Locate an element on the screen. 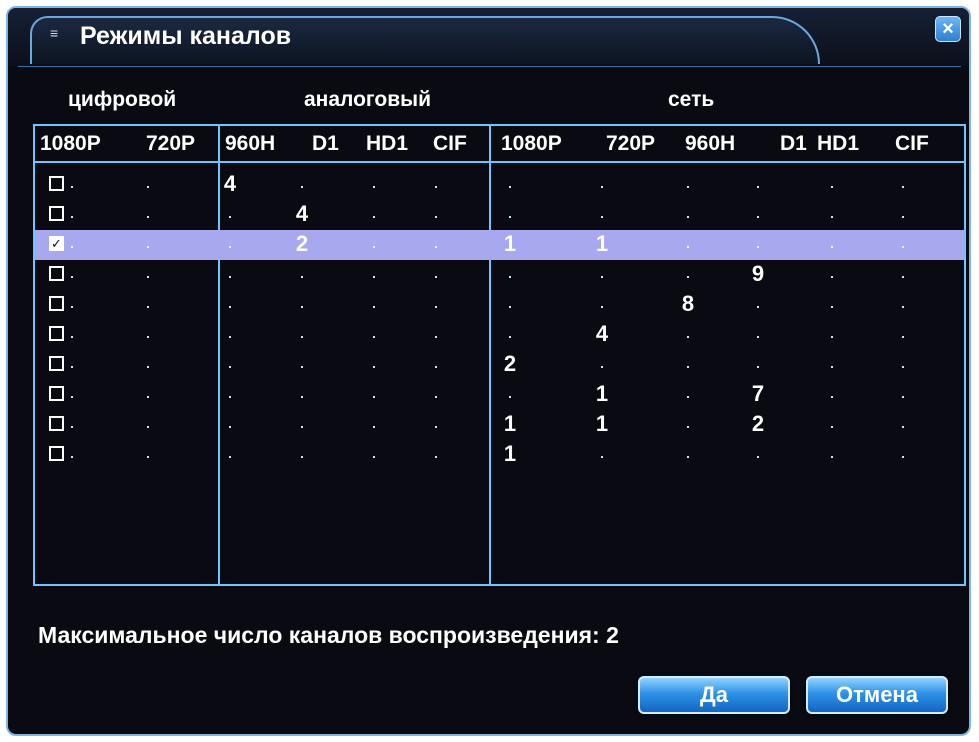 The width and height of the screenshot is (979, 742). table-row: ...... 1 1. 2.. is located at coordinates (499, 425).